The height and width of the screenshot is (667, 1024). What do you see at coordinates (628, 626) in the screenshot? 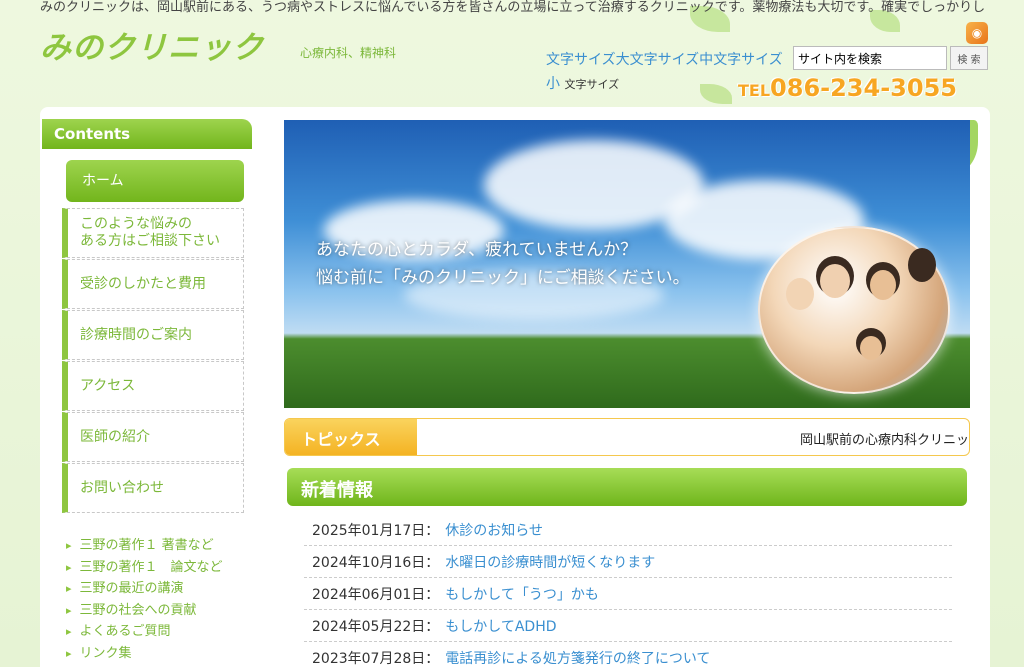
I see `news-item: 2024年05月22日： もしかしてADHD` at bounding box center [628, 626].